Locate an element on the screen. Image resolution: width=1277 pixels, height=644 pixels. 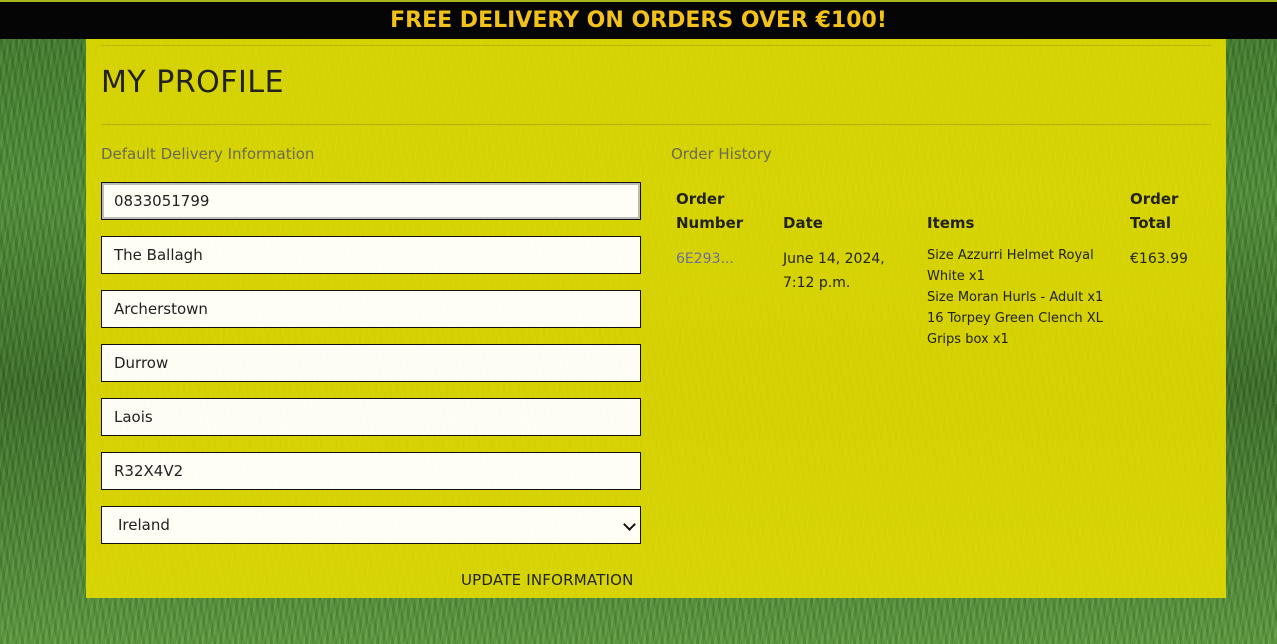
promo-banner-text: FREE DELIVERY ON ORDERS OVER €100! is located at coordinates (638, 20).